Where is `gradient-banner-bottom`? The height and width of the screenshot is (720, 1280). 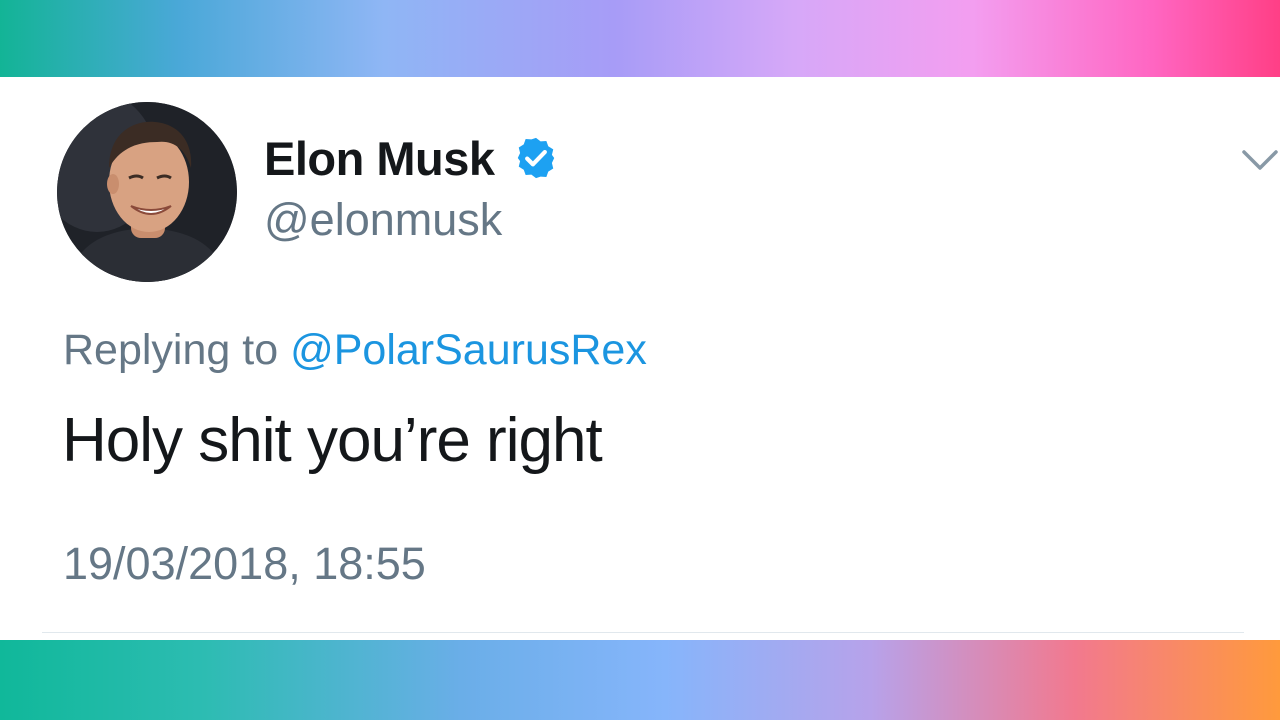 gradient-banner-bottom is located at coordinates (640, 680).